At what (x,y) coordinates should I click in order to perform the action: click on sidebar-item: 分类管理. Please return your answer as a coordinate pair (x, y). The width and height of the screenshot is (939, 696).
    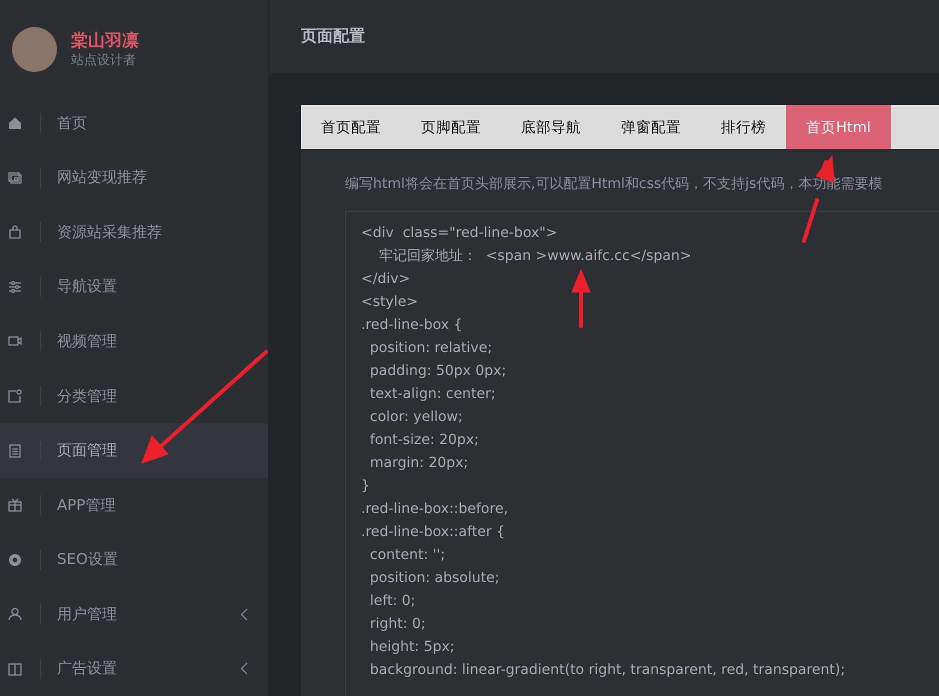
    Looking at the image, I should click on (134, 396).